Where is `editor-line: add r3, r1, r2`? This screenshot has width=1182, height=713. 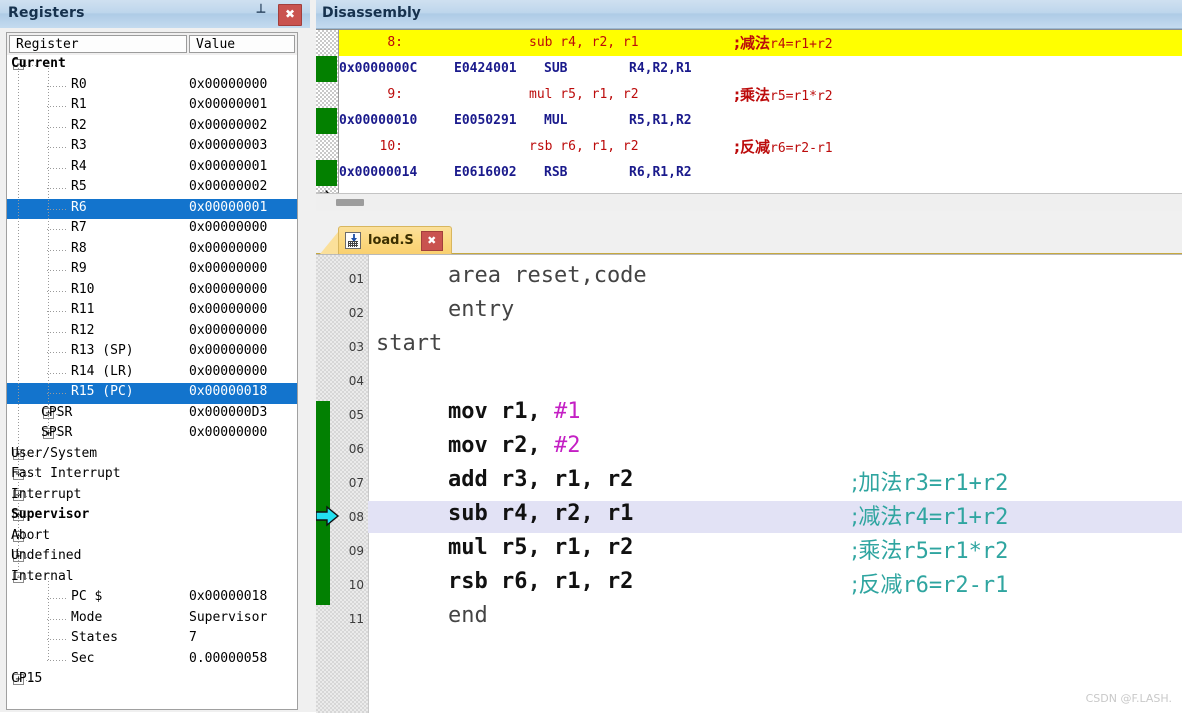
editor-line: add r3, r1, r2 is located at coordinates (540, 479).